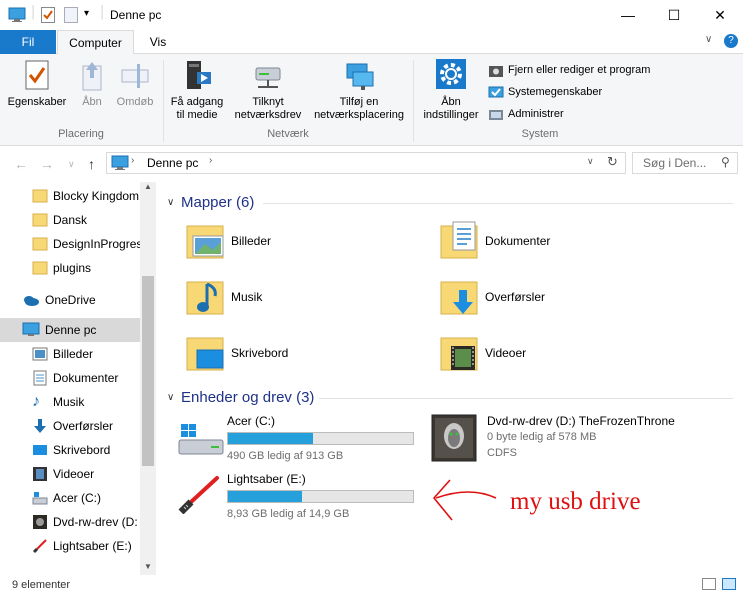 Image resolution: width=743 pixels, height=597 pixels. I want to click on pictures-folder-icon, so click(206, 241).